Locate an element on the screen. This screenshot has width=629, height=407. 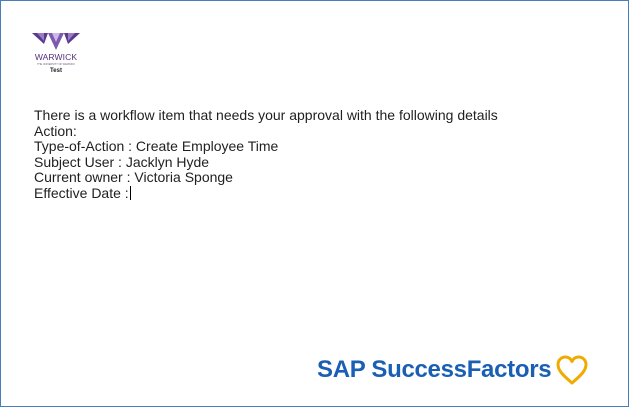
heart-outline-icon is located at coordinates (572, 370).